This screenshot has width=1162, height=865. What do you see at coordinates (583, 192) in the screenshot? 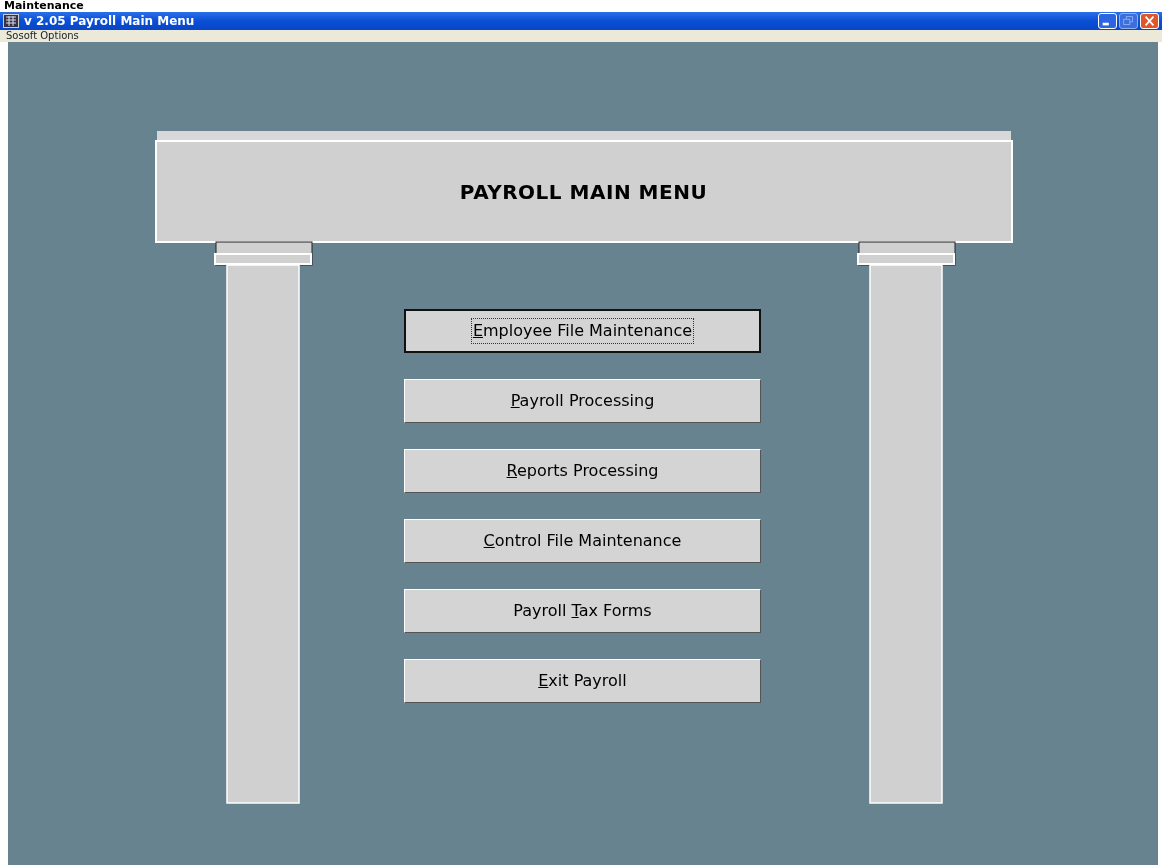
I see `form-title: PAYROLL MAIN MENU` at bounding box center [583, 192].